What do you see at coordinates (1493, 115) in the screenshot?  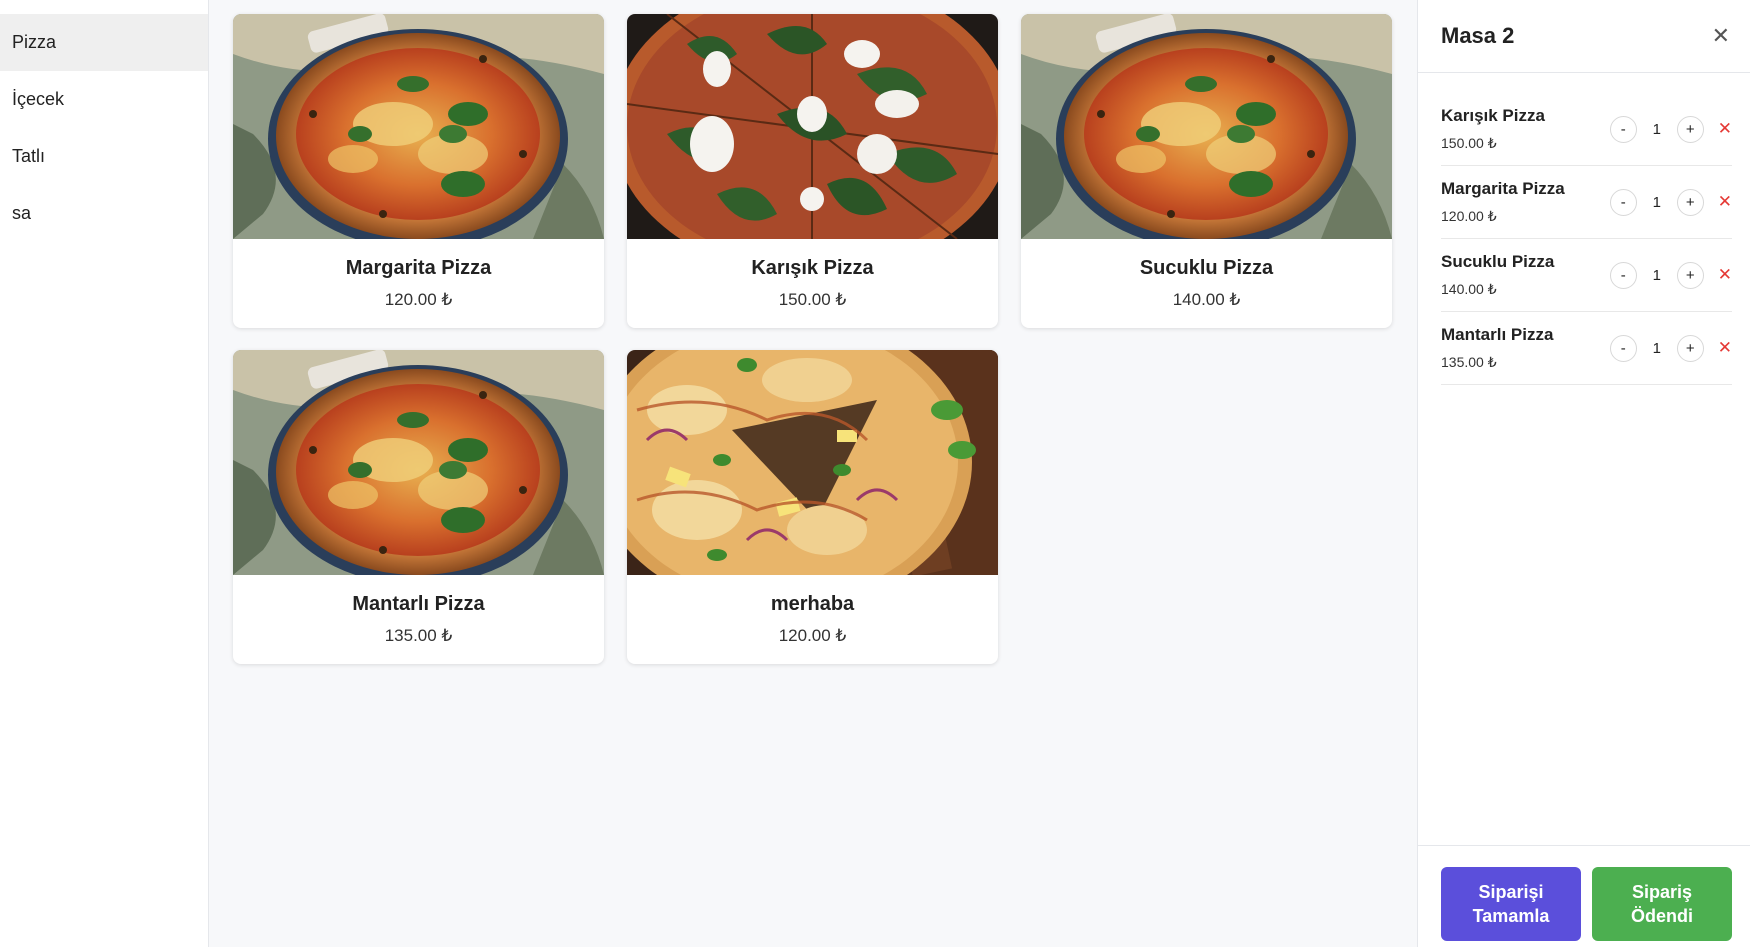 I see `order-item-name: Karışık Pizza` at bounding box center [1493, 115].